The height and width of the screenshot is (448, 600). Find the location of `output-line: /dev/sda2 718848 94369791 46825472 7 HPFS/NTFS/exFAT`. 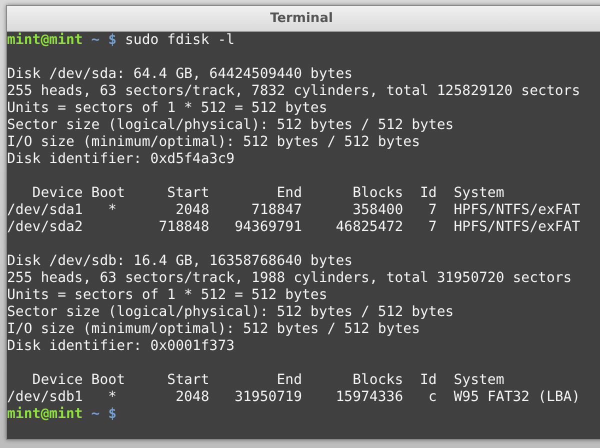

output-line: /dev/sda2 718848 94369791 46825472 7 HPFS/NTFS/exFAT is located at coordinates (293, 227).